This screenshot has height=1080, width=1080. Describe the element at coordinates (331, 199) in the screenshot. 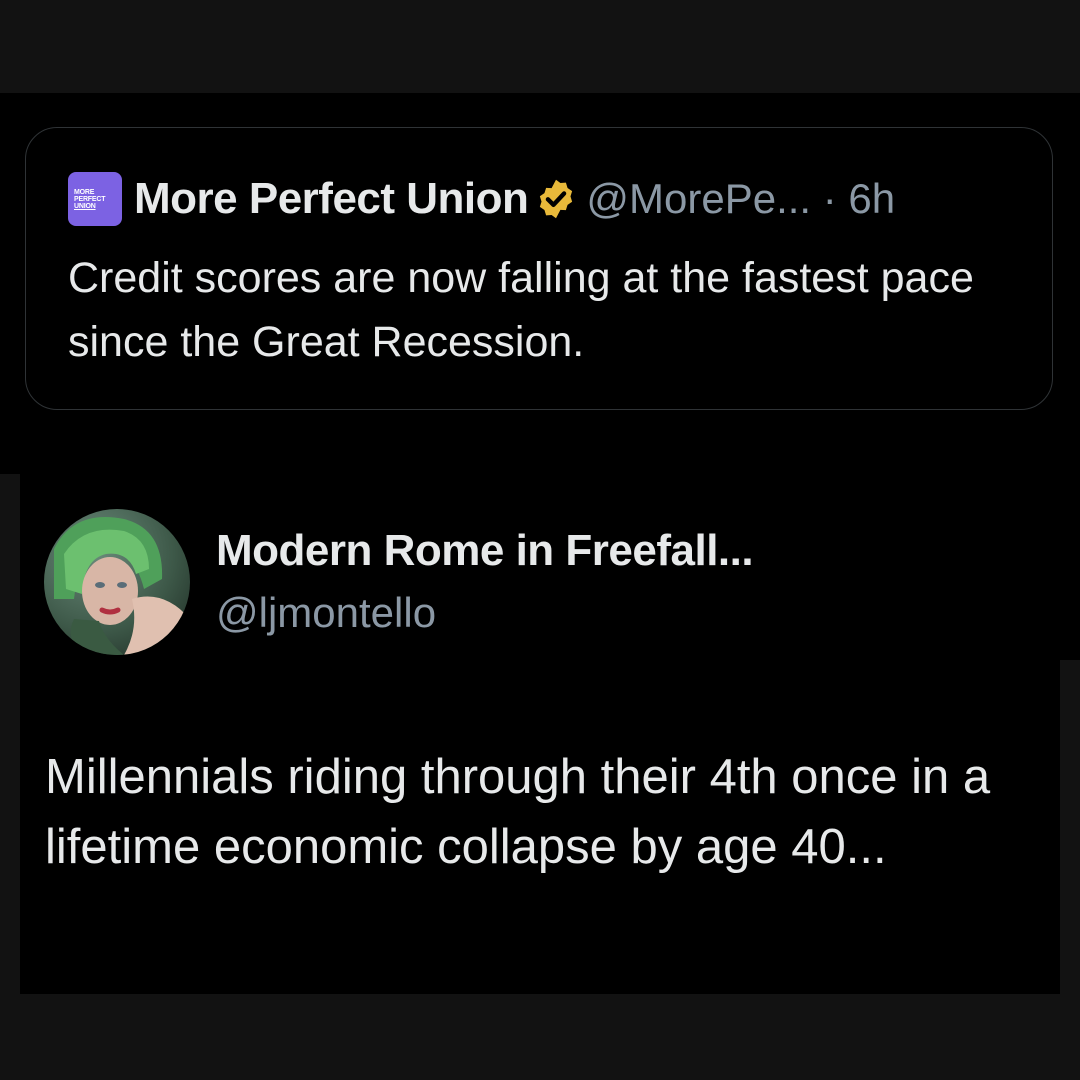

I see `quoted-tweet-display-name: More Perfect Union` at that location.